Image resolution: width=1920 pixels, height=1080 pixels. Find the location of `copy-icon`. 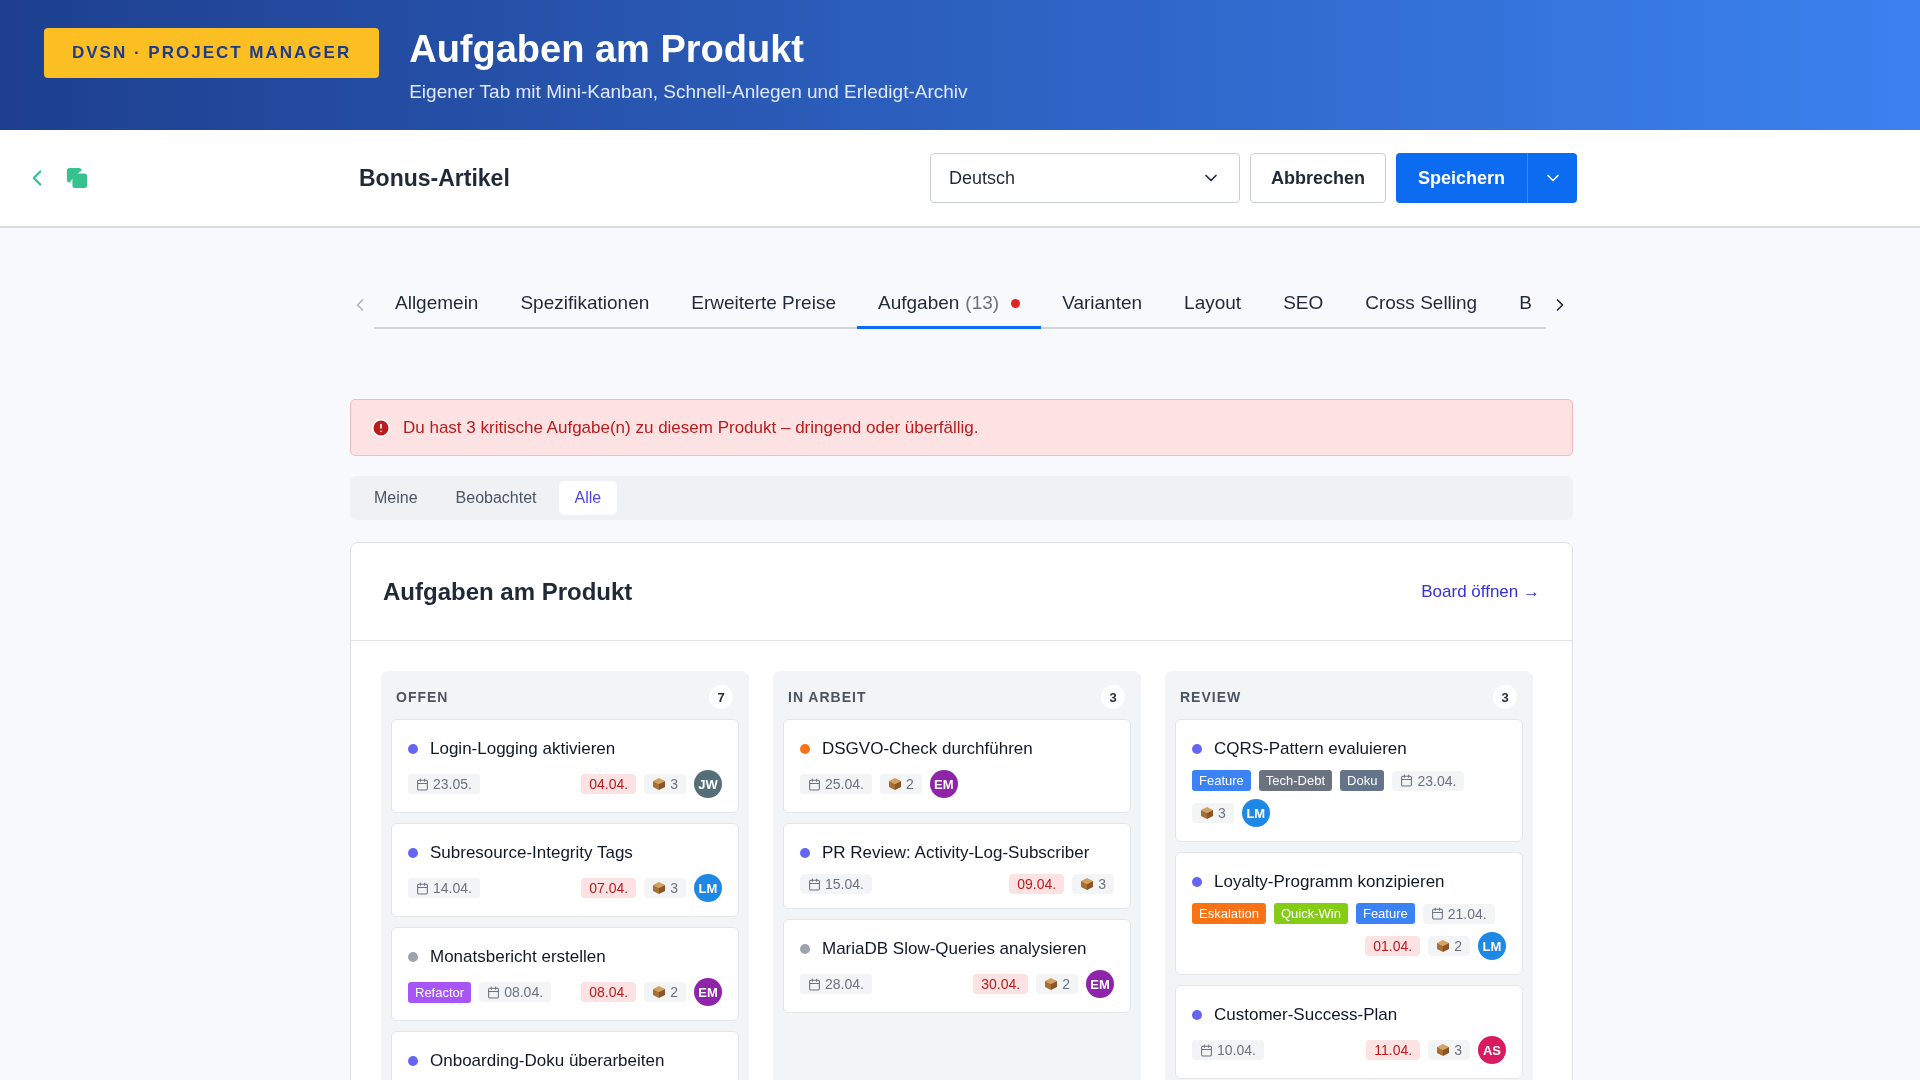

copy-icon is located at coordinates (77, 178).